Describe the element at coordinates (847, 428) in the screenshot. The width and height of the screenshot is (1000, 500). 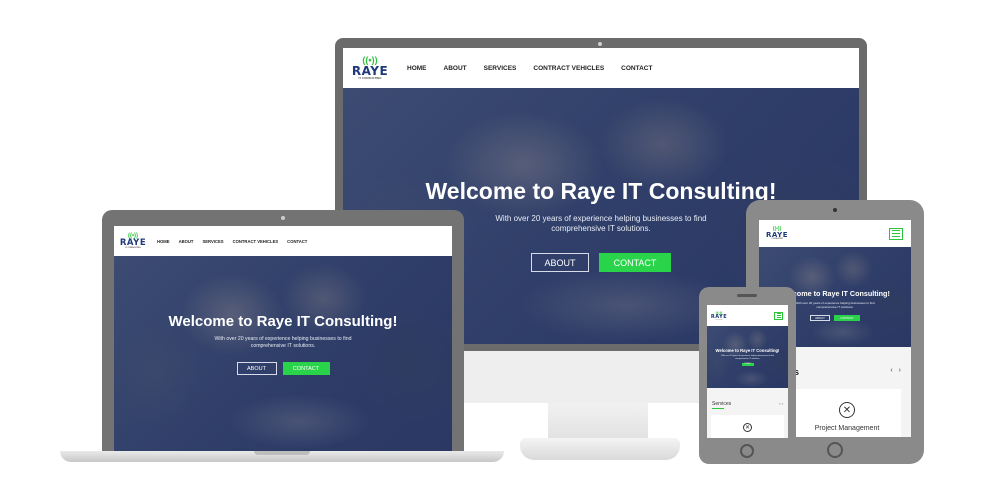
I see `service-card-title: Project Management` at that location.